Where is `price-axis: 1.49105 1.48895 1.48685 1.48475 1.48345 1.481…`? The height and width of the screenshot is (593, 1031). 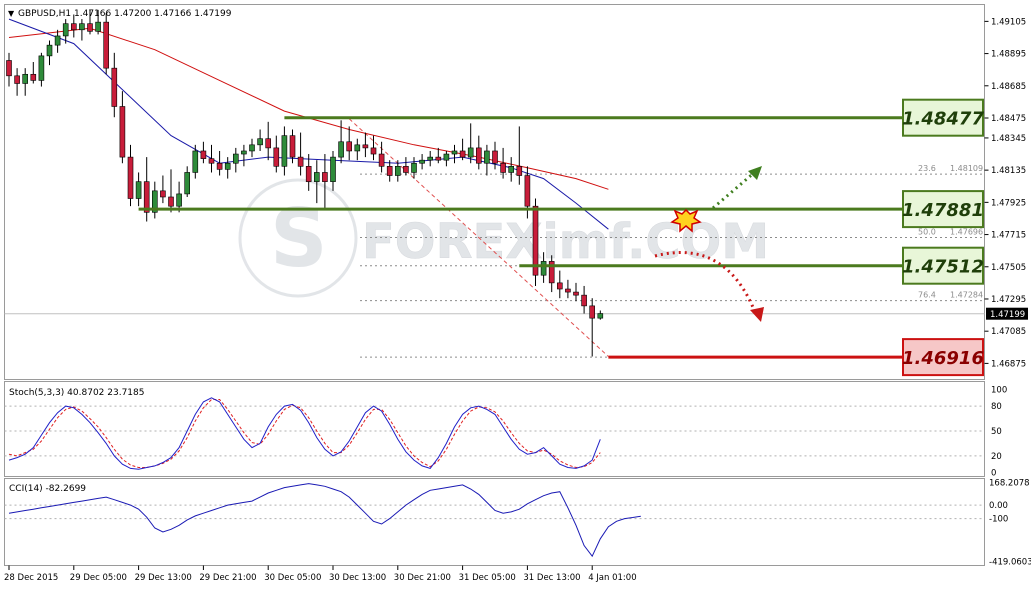 price-axis: 1.49105 1.48895 1.48685 1.48475 1.48345 1.481… is located at coordinates (1007, 193).